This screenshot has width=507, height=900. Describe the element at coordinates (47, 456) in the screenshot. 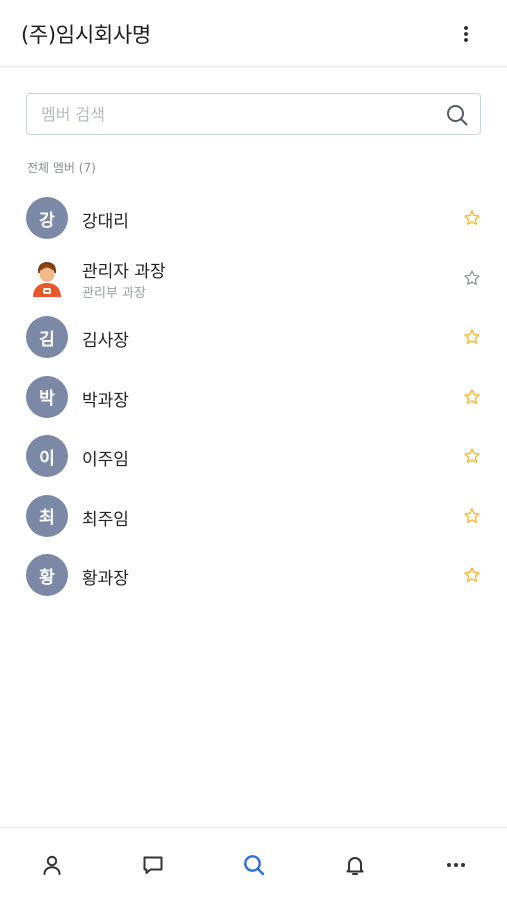

I see `avatar: 이` at that location.